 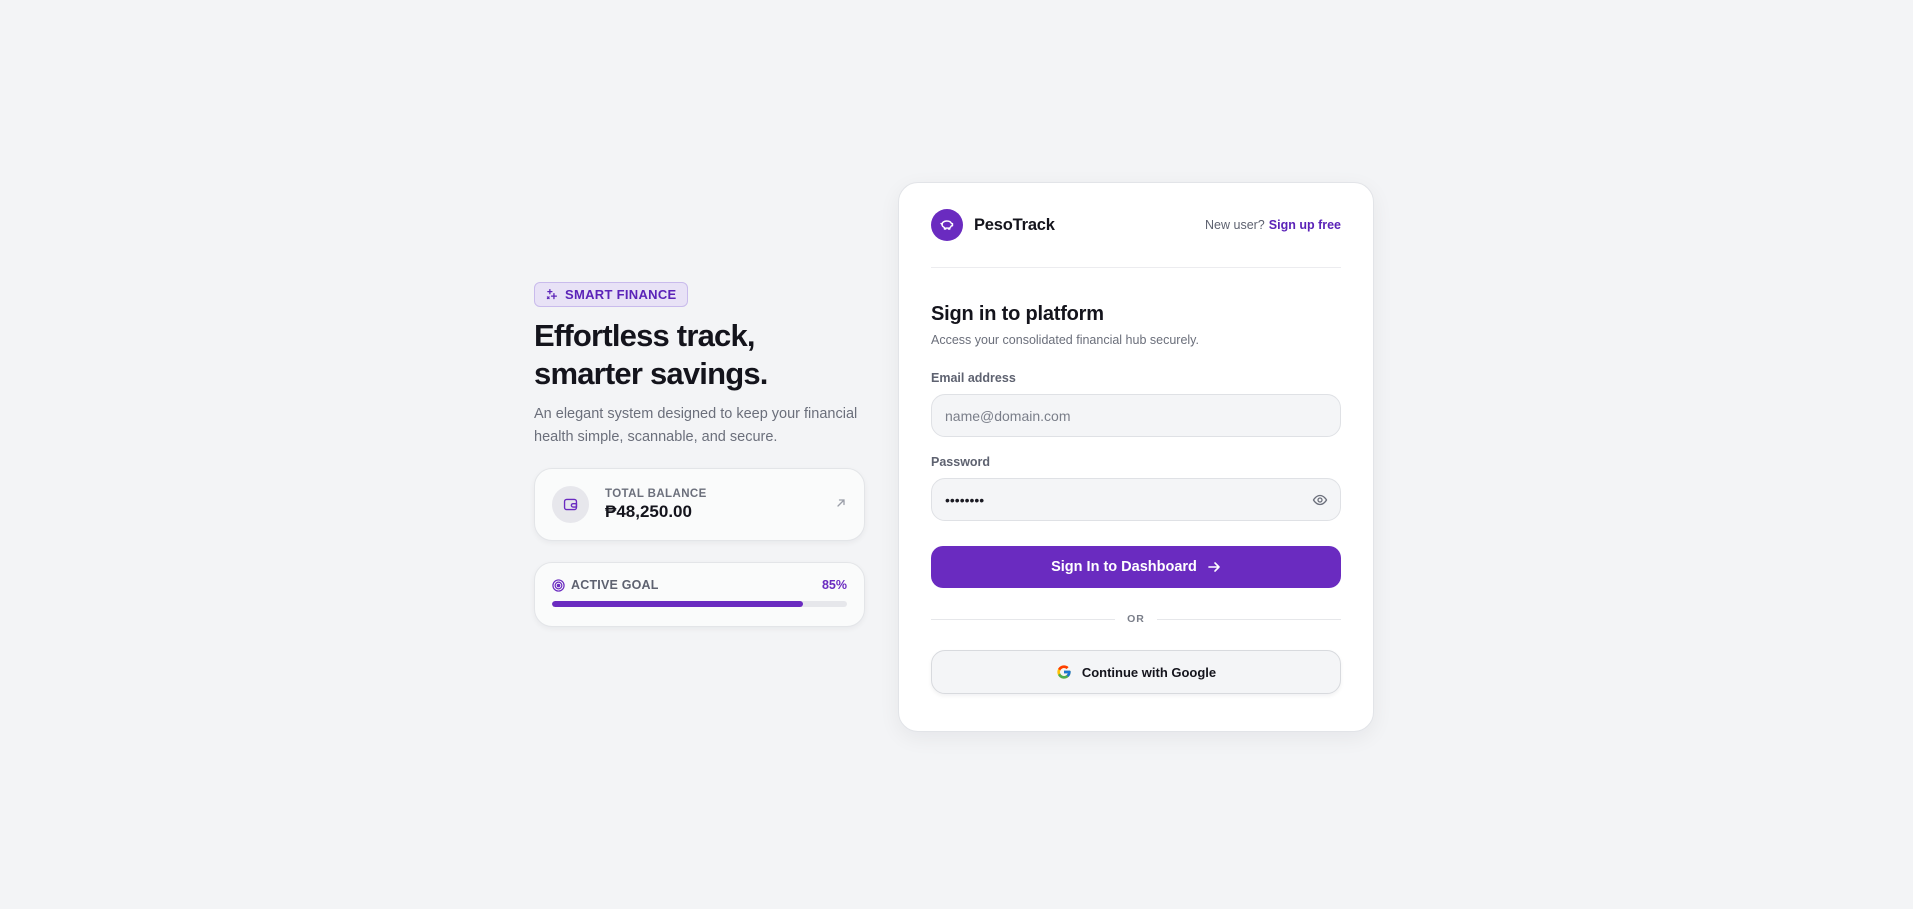 I want to click on hero-headline: Effortless track, smarter savings., so click(x=699, y=355).